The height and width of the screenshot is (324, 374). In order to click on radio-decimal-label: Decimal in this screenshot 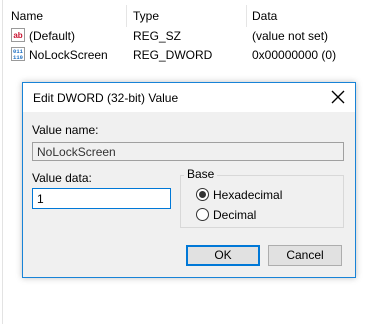, I will do `click(235, 215)`.